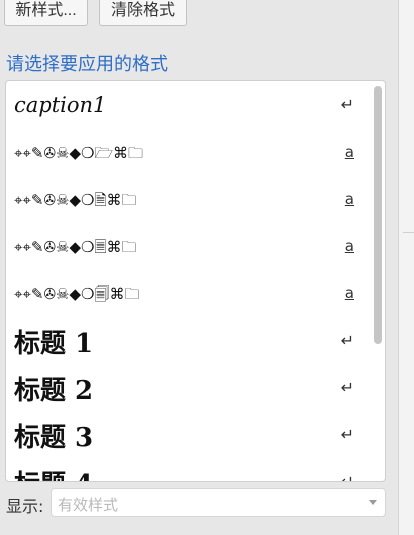 The height and width of the screenshot is (535, 414). I want to click on style-item-symbol-4: ⌖⌖✎✇☠◆❍🗐⌘🗀 a, so click(189, 294).